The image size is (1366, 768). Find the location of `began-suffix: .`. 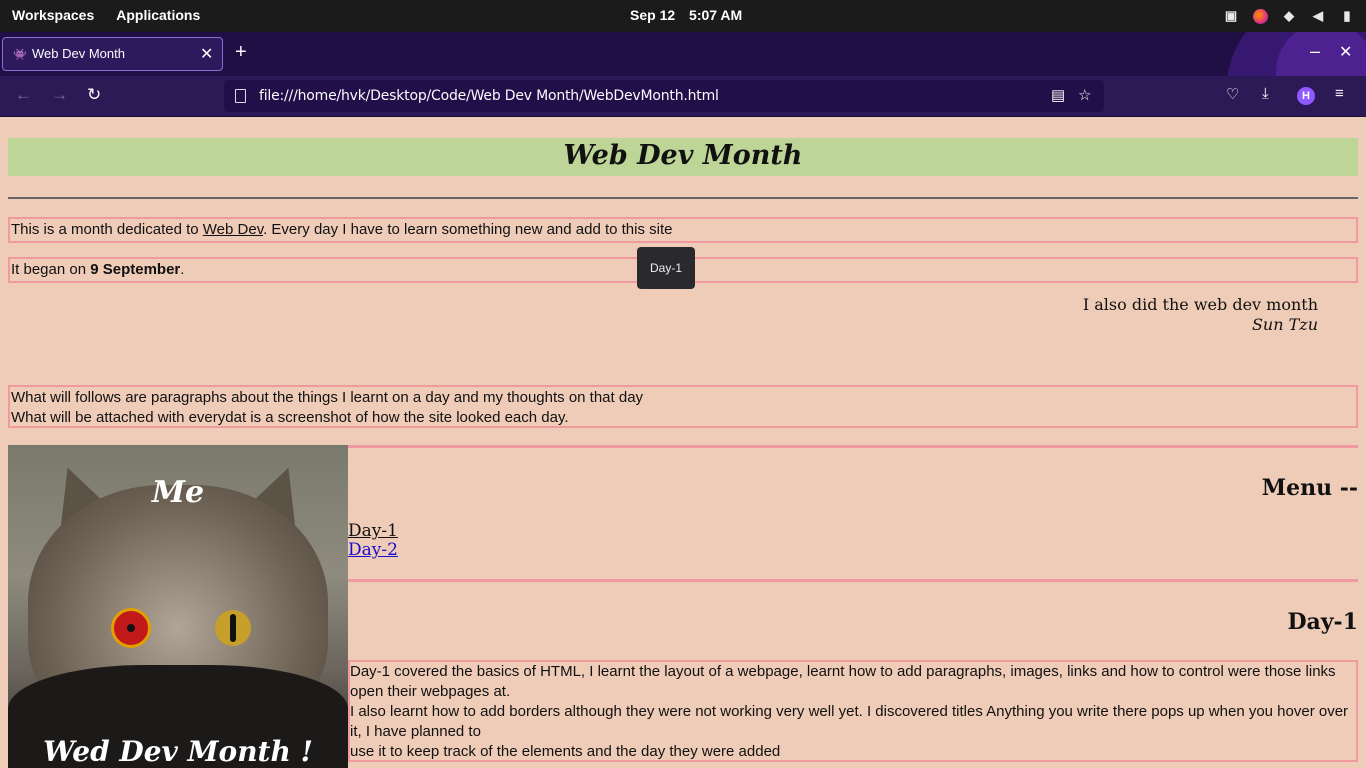

began-suffix: . is located at coordinates (182, 269).